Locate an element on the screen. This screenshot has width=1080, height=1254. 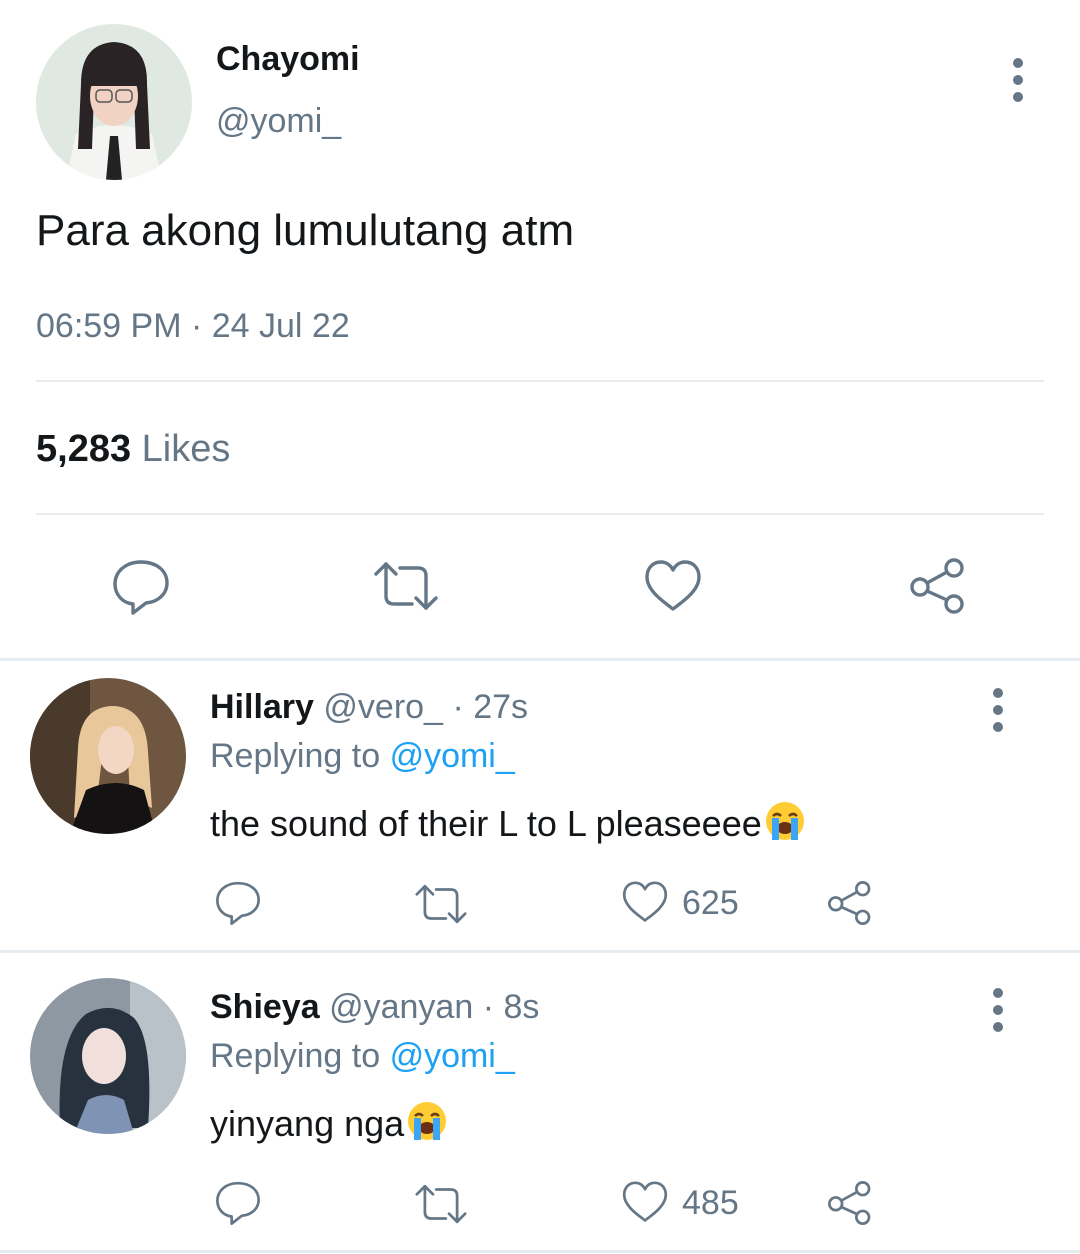
reply-text: the sound of their L to L pleaseeee is located at coordinates (508, 822).